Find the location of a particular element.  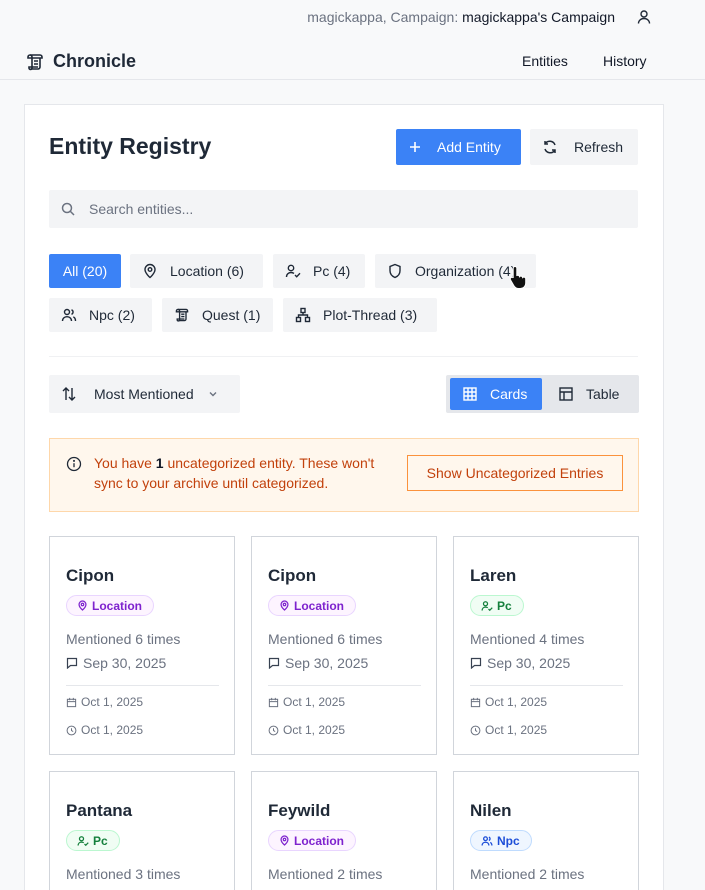

refresh-button: Refresh is located at coordinates (584, 147).